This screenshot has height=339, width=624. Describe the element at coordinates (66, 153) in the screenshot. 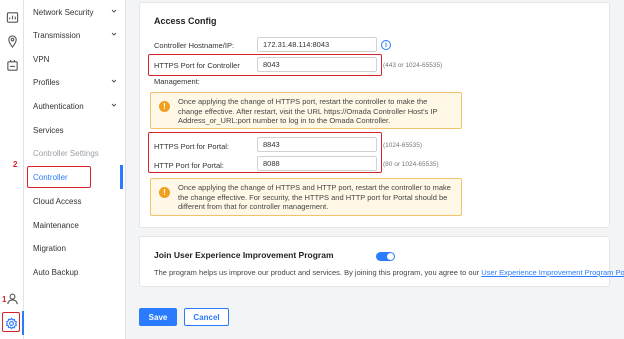

I see `nav-section-label: Controller Settings` at that location.